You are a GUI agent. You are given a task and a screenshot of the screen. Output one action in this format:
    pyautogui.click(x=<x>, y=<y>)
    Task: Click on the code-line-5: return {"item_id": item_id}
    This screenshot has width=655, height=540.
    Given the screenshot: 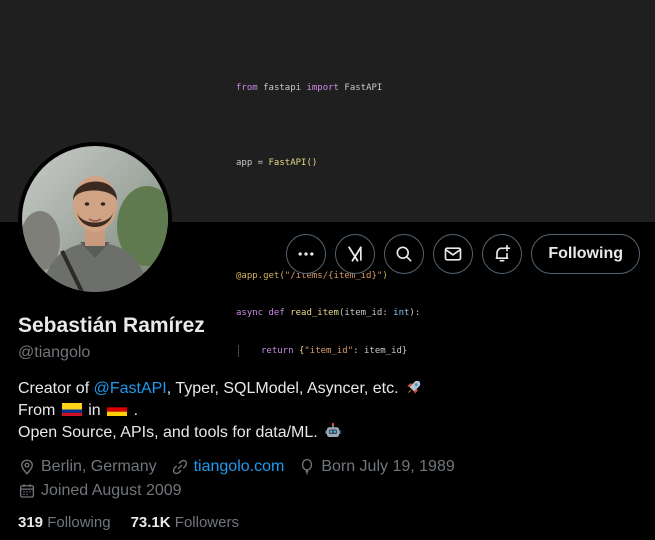 What is the action you would take?
    pyautogui.click(x=329, y=350)
    